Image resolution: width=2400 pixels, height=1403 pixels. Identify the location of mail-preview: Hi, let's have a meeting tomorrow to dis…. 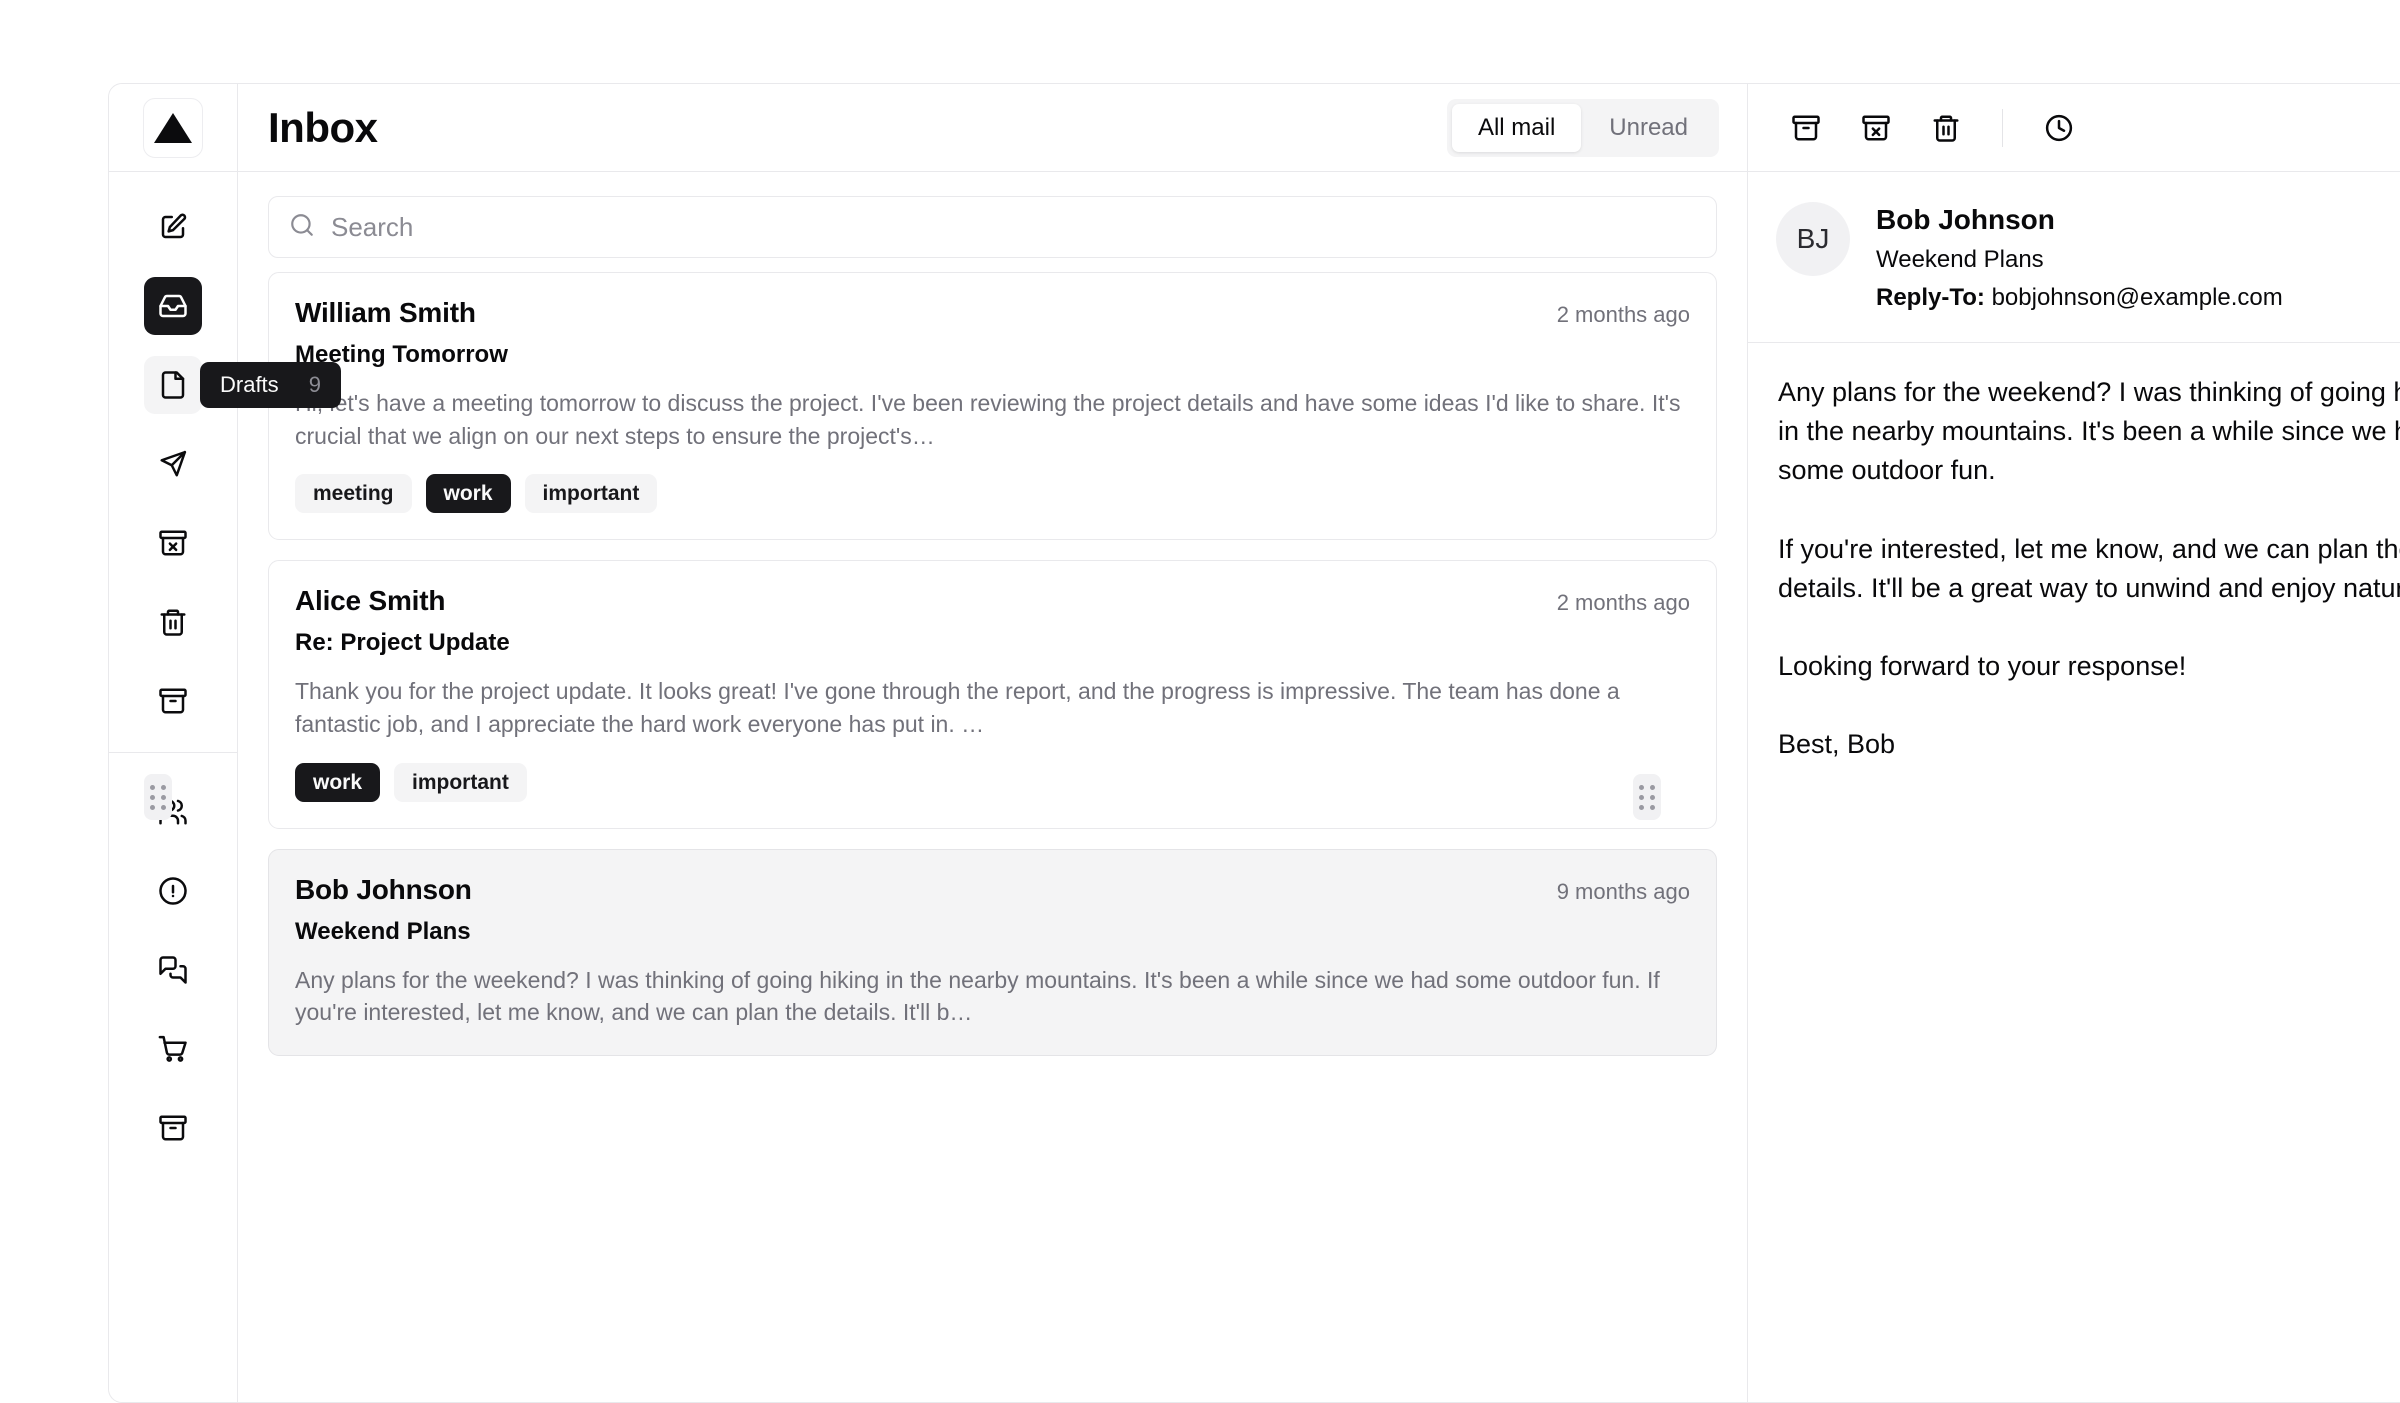
(988, 419).